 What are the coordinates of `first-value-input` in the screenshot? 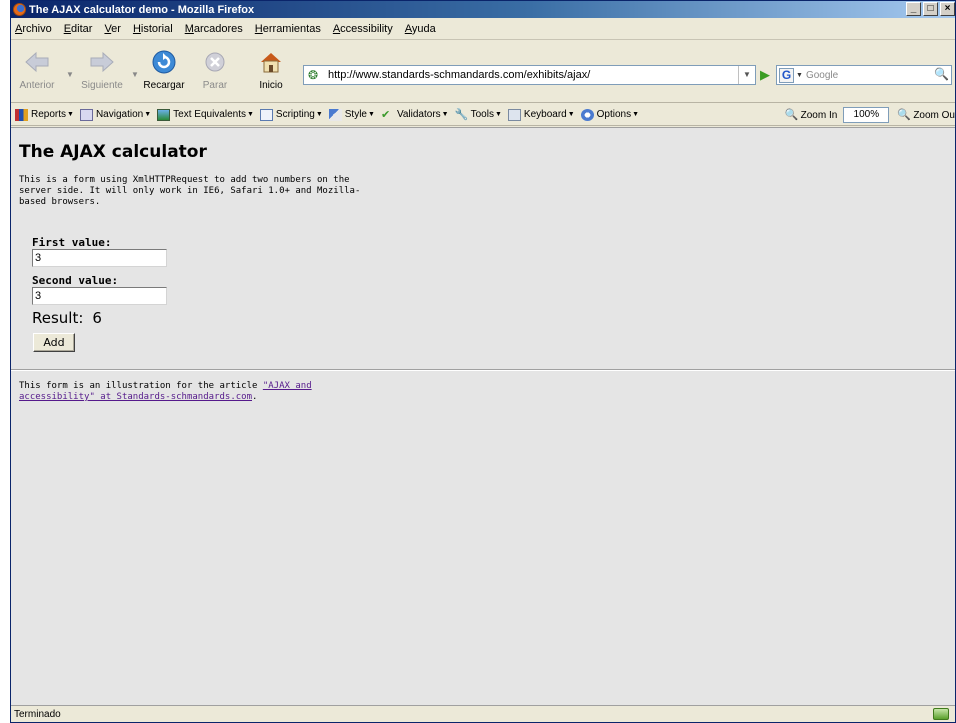 It's located at (99, 258).